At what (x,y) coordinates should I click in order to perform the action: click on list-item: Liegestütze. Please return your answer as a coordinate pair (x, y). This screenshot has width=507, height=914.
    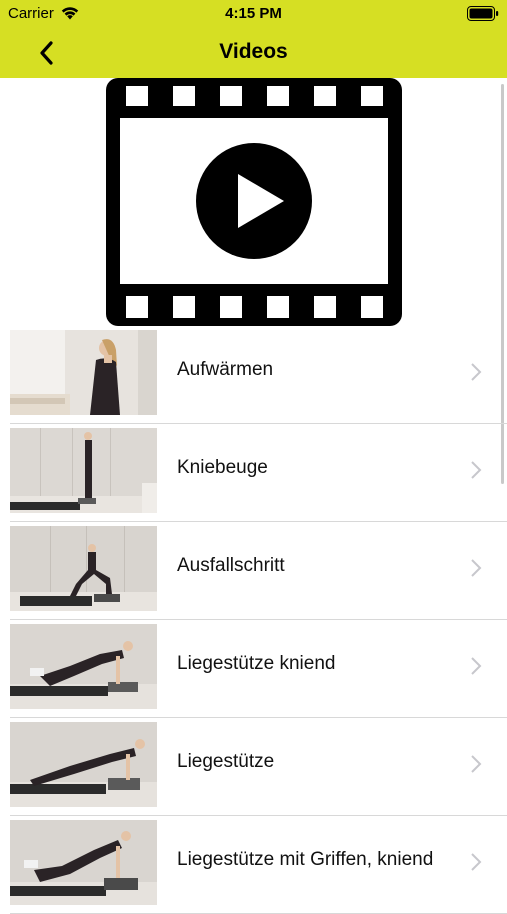
    Looking at the image, I should click on (253, 767).